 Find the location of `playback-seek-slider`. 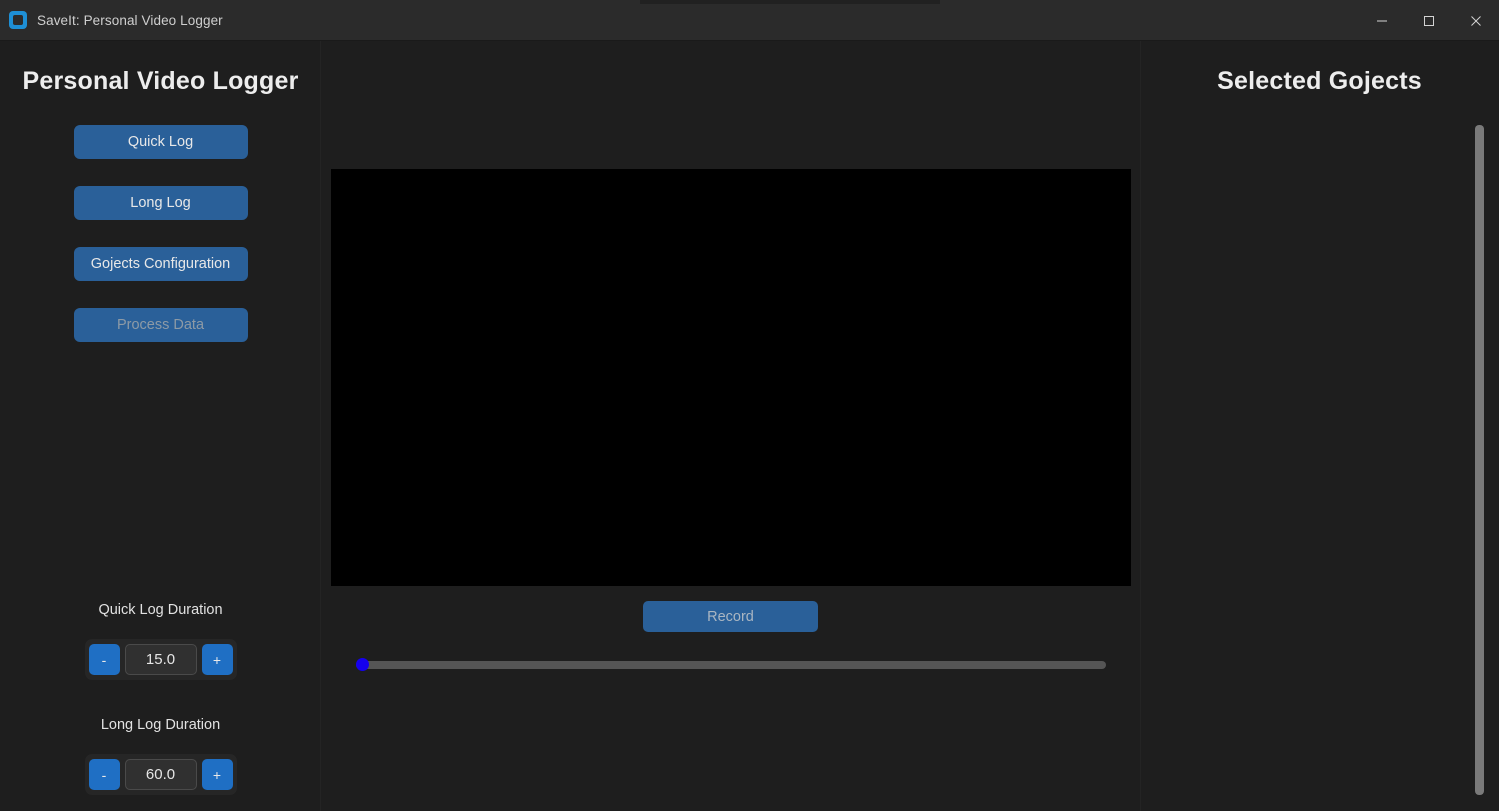

playback-seek-slider is located at coordinates (731, 665).